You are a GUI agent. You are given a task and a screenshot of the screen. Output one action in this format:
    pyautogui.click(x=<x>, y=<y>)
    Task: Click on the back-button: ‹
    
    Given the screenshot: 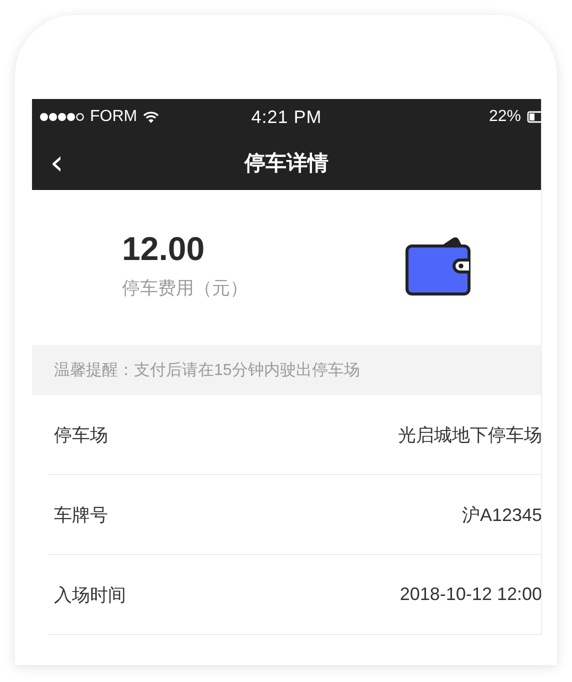 What is the action you would take?
    pyautogui.click(x=57, y=163)
    